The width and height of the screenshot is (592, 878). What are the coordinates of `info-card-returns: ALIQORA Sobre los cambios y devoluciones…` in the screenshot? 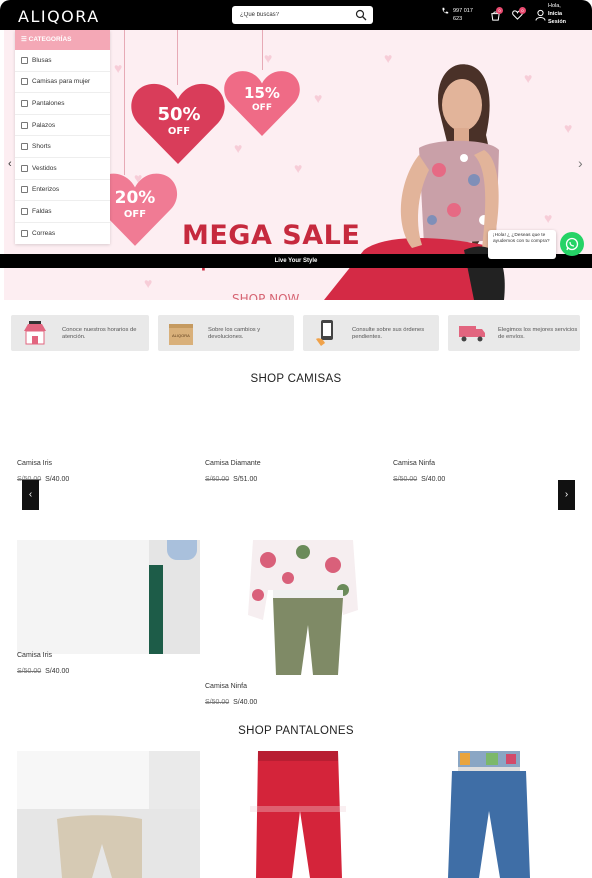 It's located at (226, 333).